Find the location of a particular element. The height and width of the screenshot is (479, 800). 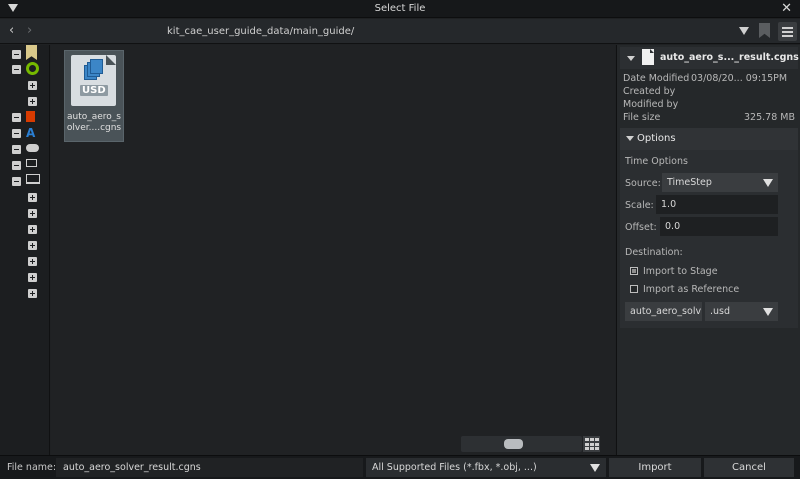

date-modified-row: Date Modified 03/08/20... 09:15PM is located at coordinates (705, 78).